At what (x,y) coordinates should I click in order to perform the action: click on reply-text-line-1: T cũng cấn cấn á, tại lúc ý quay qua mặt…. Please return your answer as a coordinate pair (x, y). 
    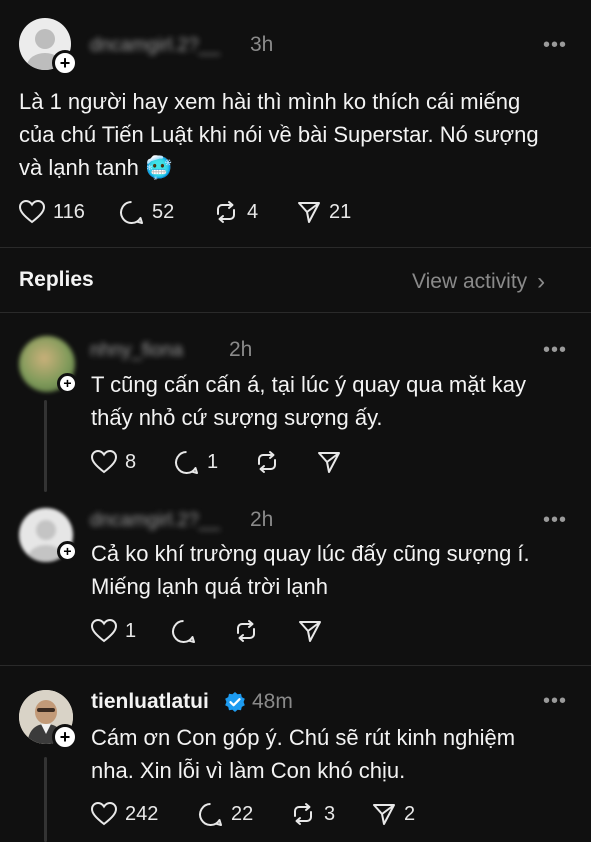
    Looking at the image, I should click on (308, 384).